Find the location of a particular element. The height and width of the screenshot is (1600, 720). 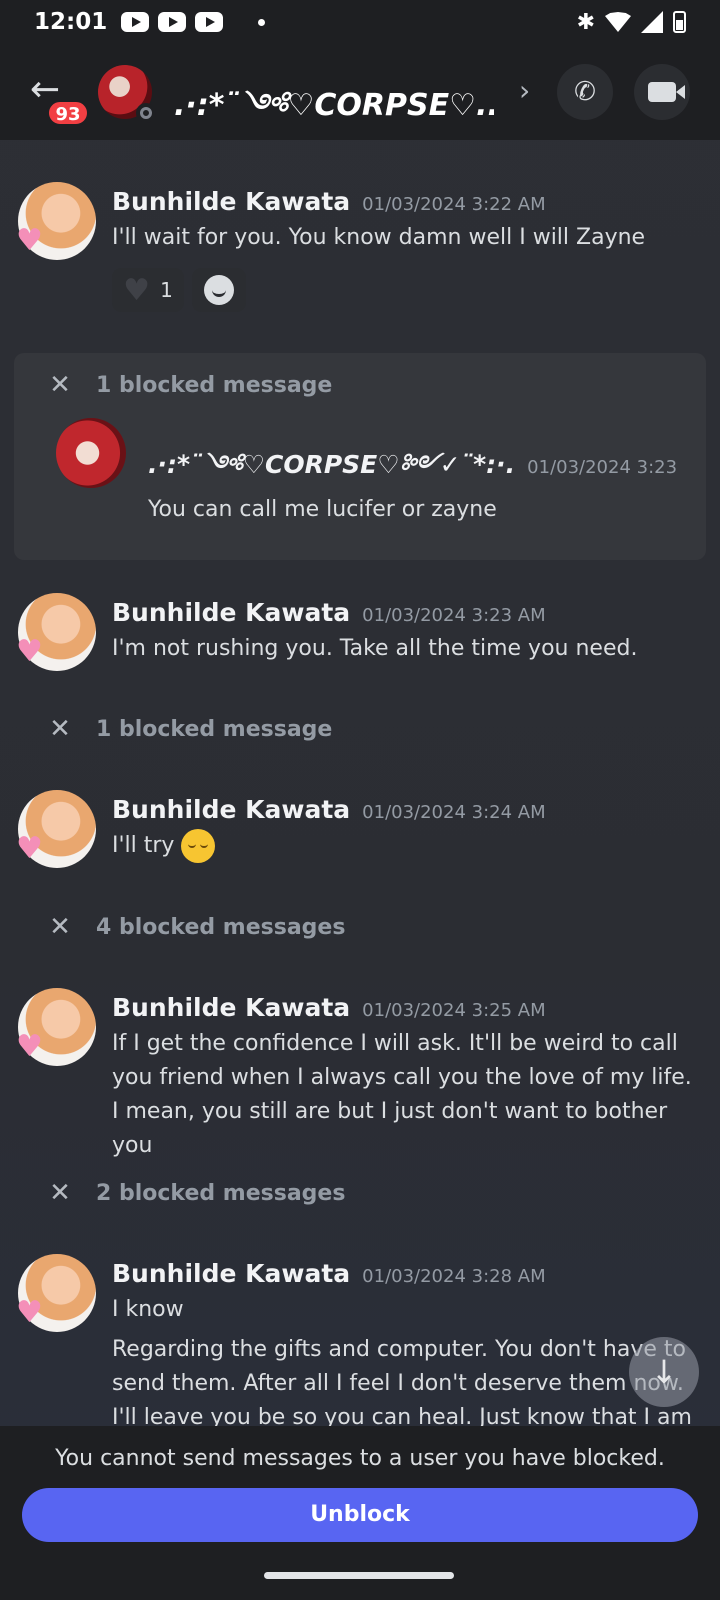

reaction-chip: ♥ 1 is located at coordinates (148, 290).